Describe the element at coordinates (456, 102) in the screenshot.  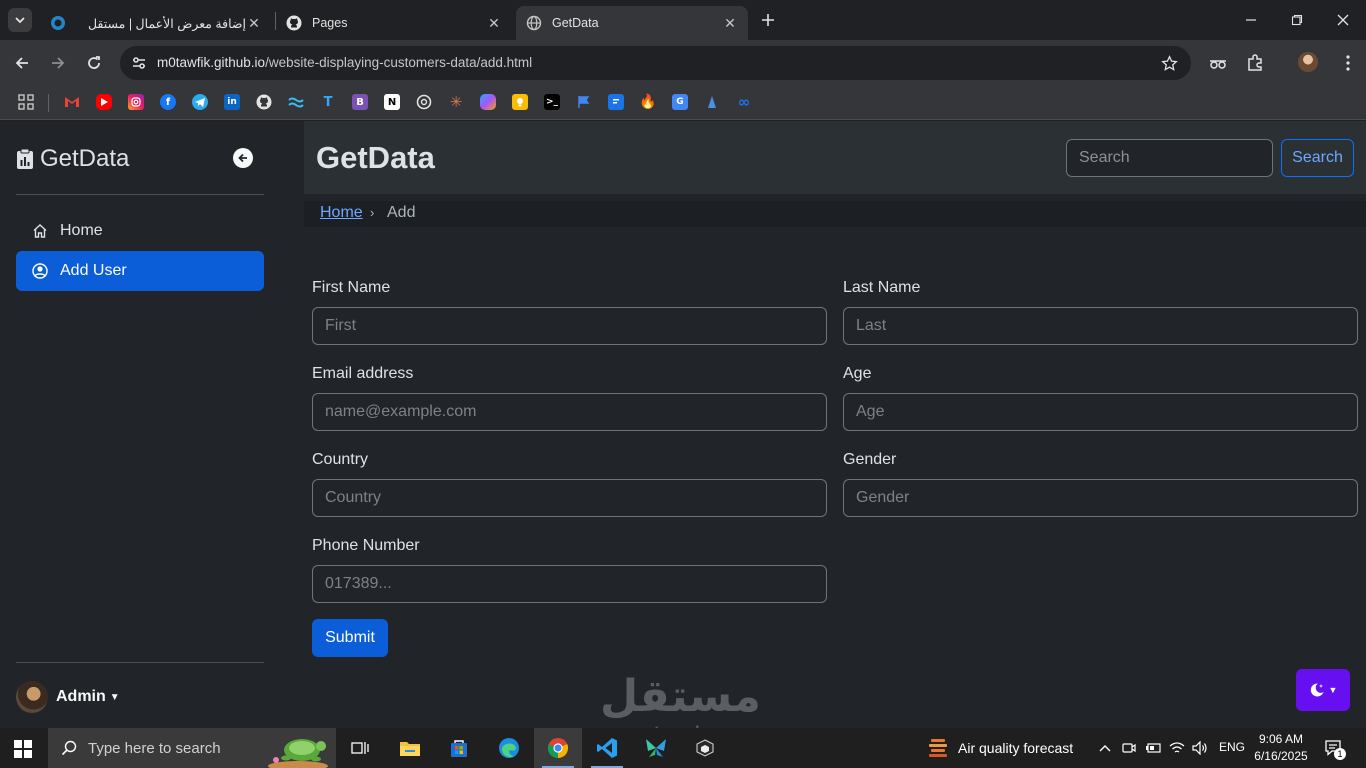
I see `claude-icon: ✳` at that location.